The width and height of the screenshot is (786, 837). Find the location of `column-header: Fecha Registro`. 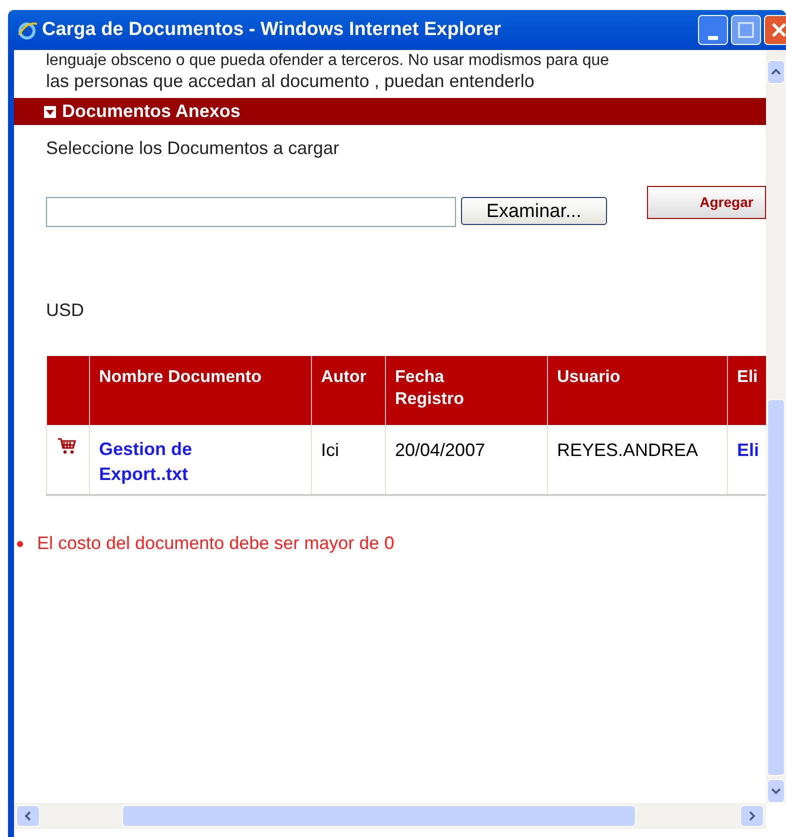

column-header: Fecha Registro is located at coordinates (430, 388).